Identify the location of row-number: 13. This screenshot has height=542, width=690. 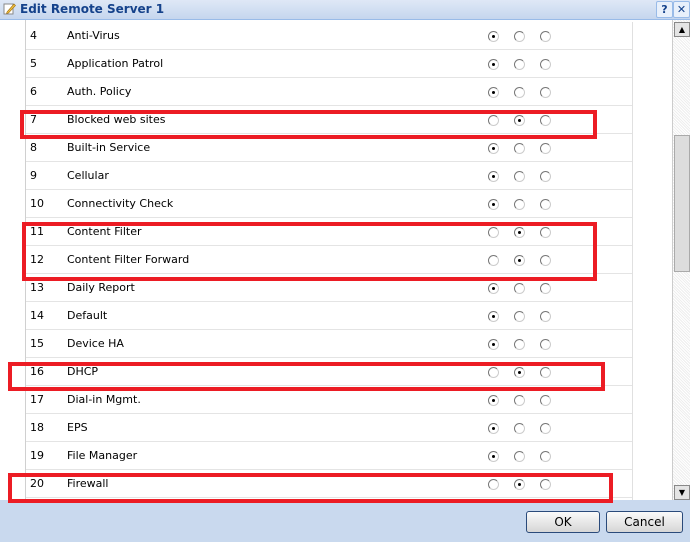
(37, 287).